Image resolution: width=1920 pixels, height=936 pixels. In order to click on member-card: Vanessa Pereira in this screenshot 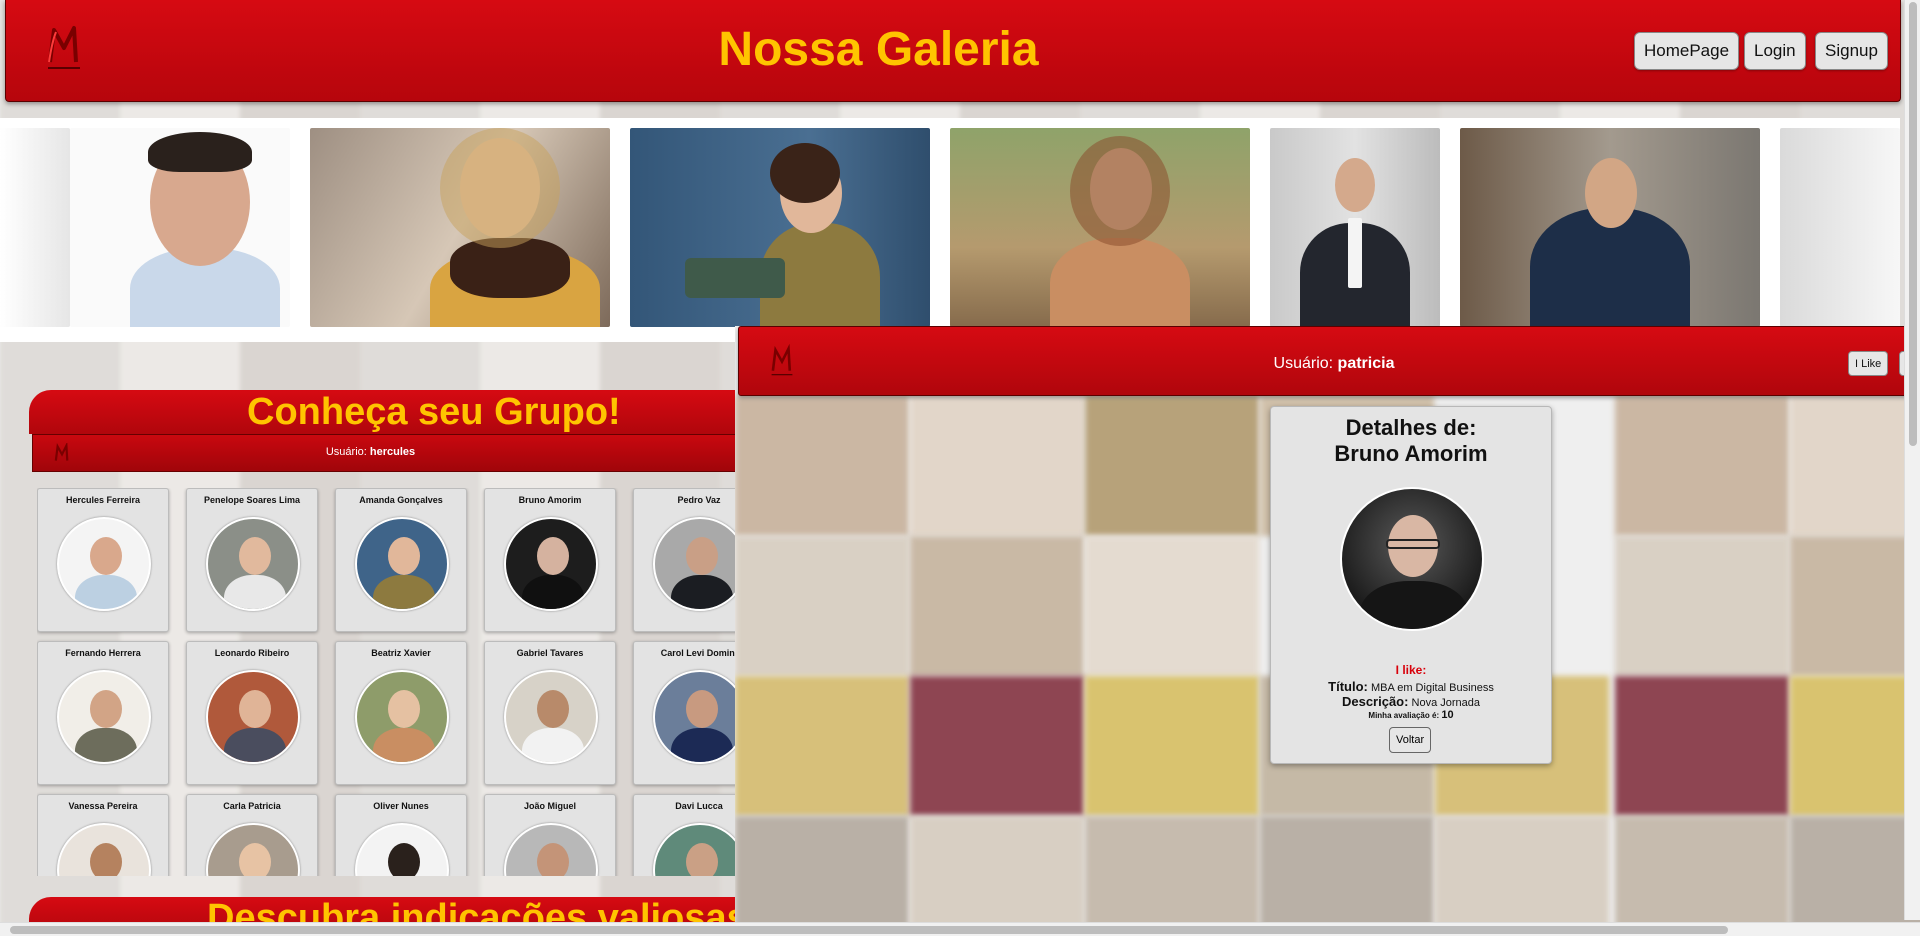, I will do `click(103, 835)`.